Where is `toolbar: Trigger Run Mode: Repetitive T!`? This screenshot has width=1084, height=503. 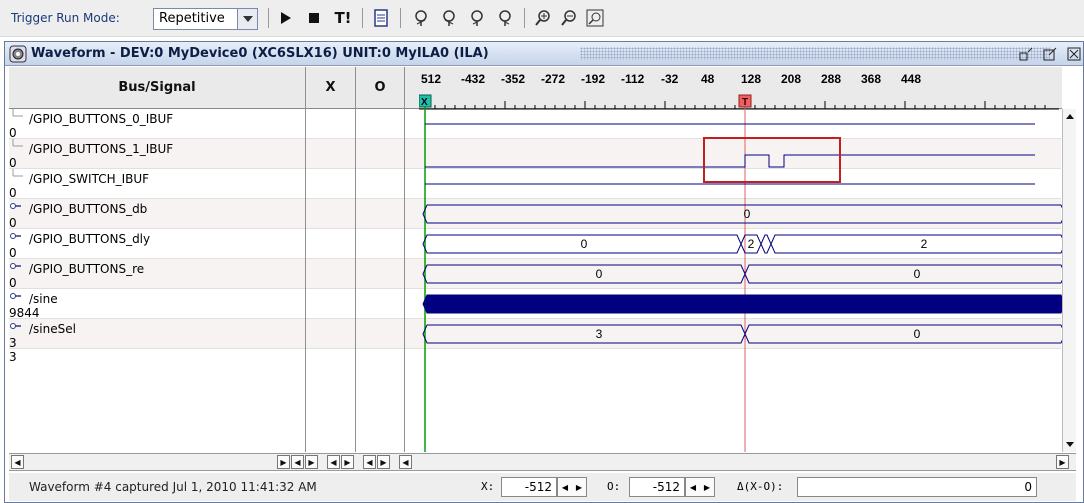
toolbar: Trigger Run Mode: Repetitive T! is located at coordinates (542, 18).